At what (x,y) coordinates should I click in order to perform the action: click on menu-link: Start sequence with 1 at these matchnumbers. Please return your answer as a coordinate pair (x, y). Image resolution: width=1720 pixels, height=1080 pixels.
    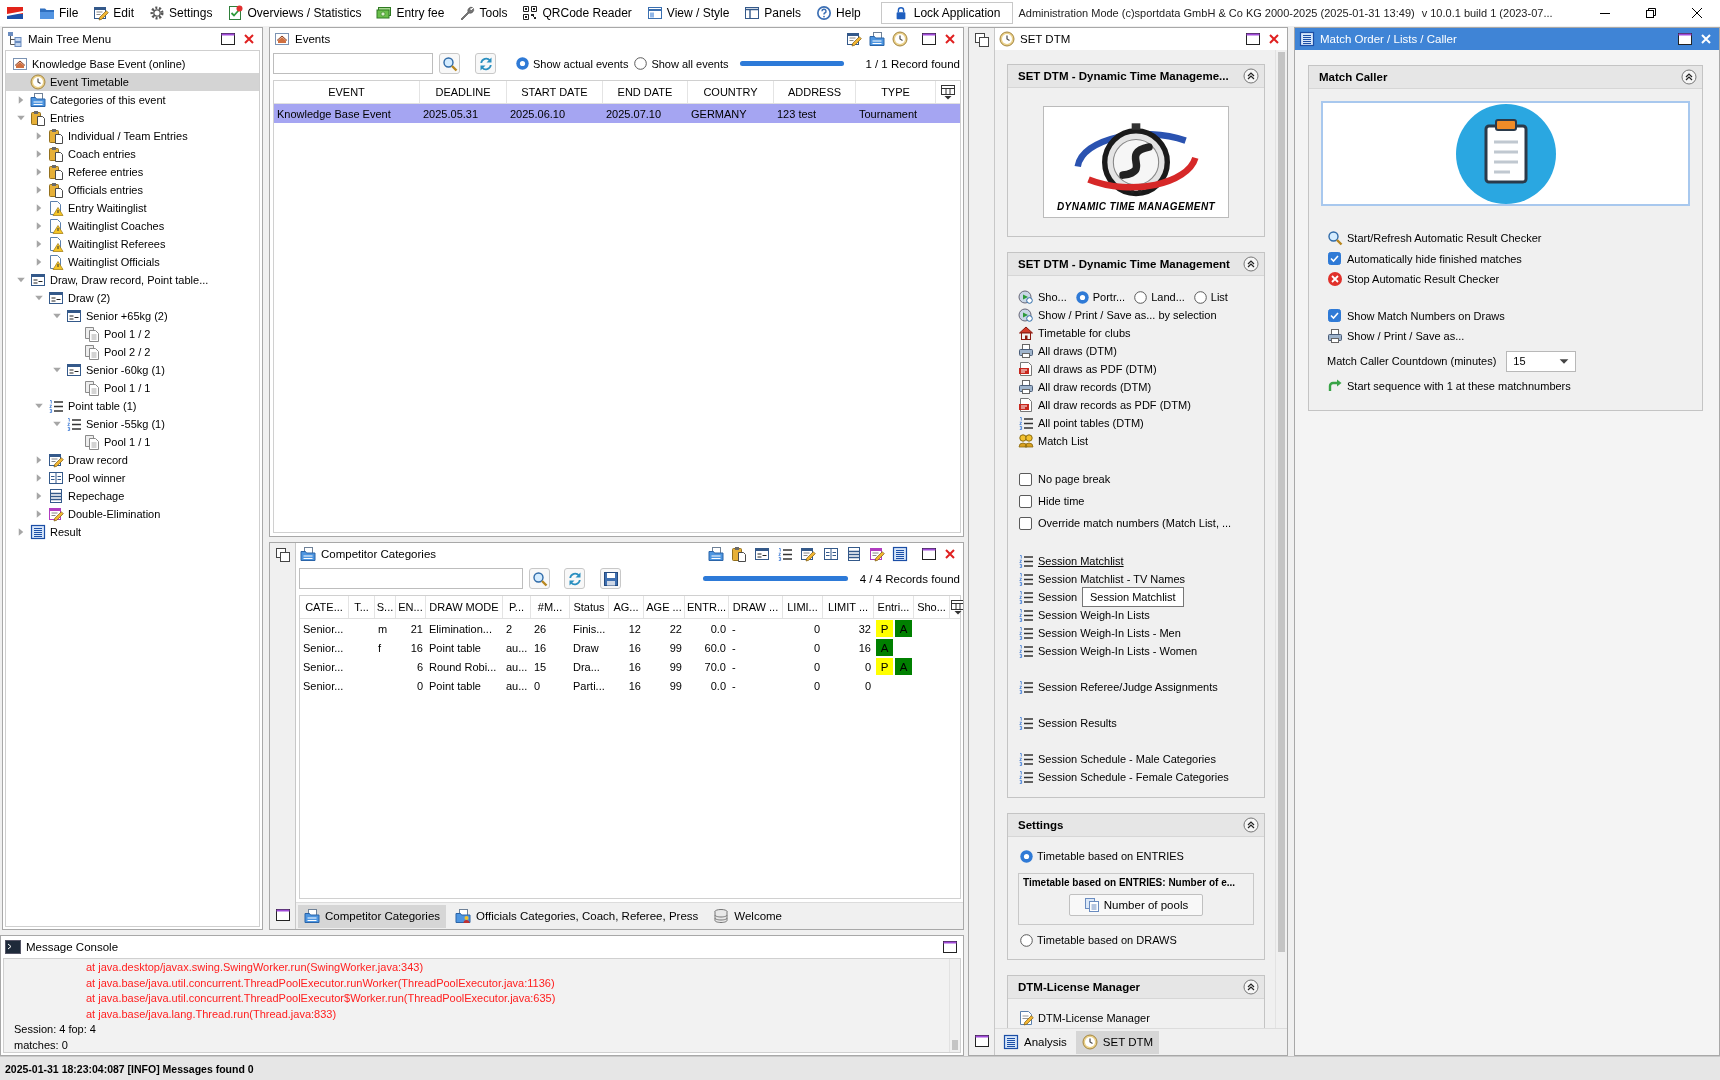
    Looking at the image, I should click on (1449, 385).